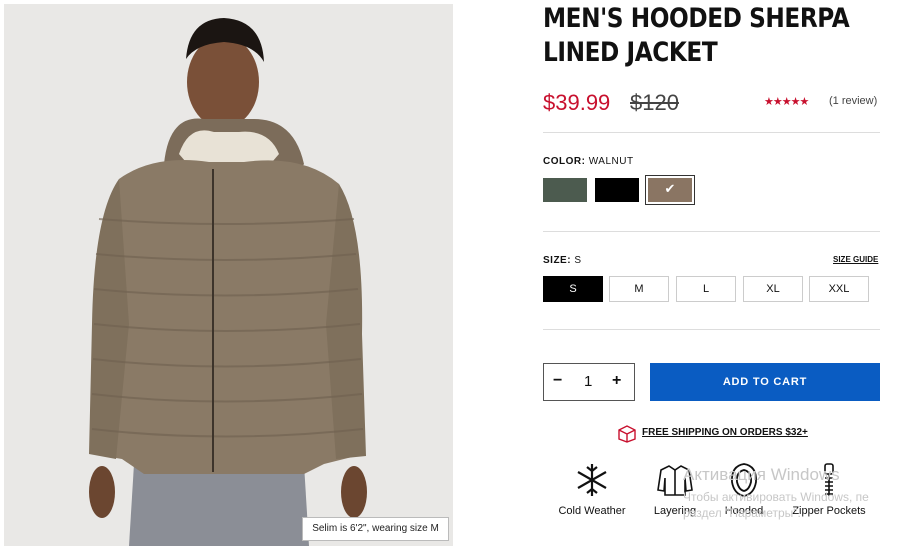 This screenshot has width=916, height=546. What do you see at coordinates (839, 289) in the screenshot?
I see `size-option-xxl: XXL` at bounding box center [839, 289].